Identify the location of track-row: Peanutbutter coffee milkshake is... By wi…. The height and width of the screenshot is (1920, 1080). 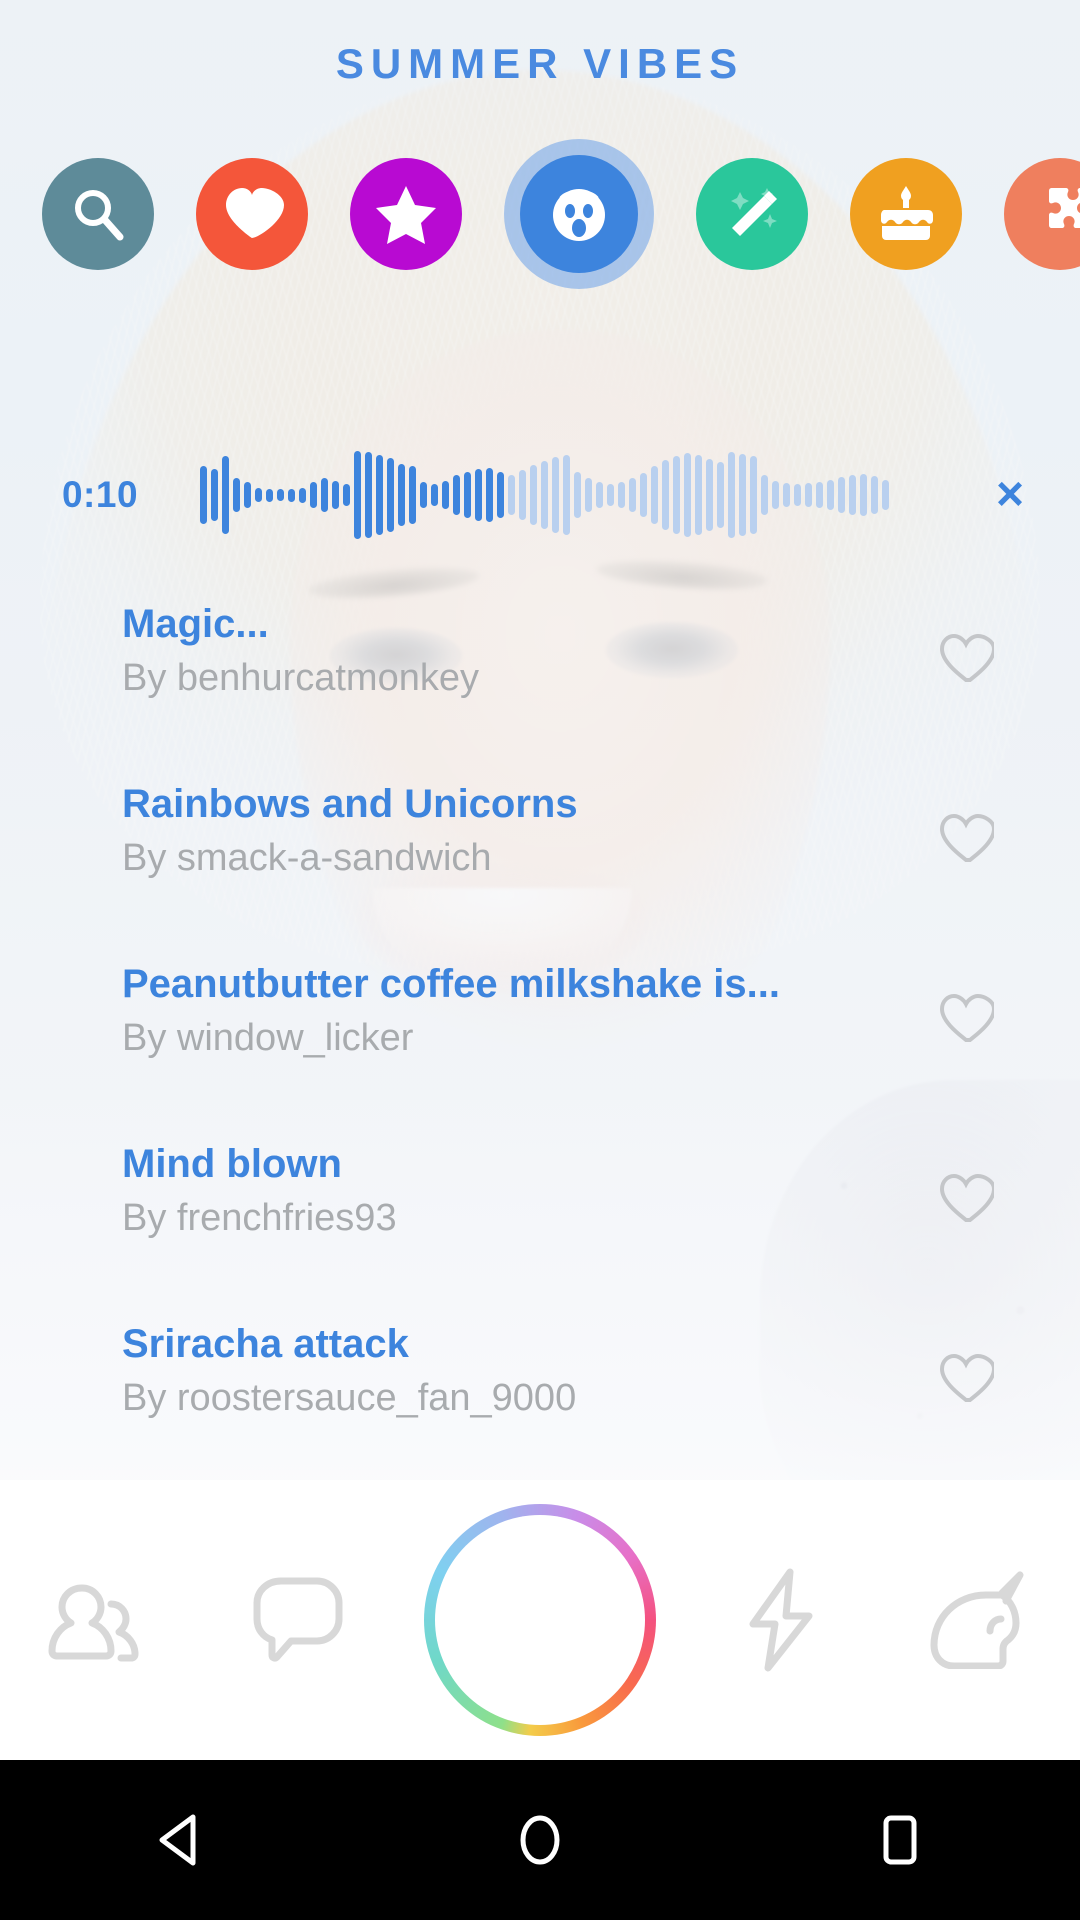
(540, 1030).